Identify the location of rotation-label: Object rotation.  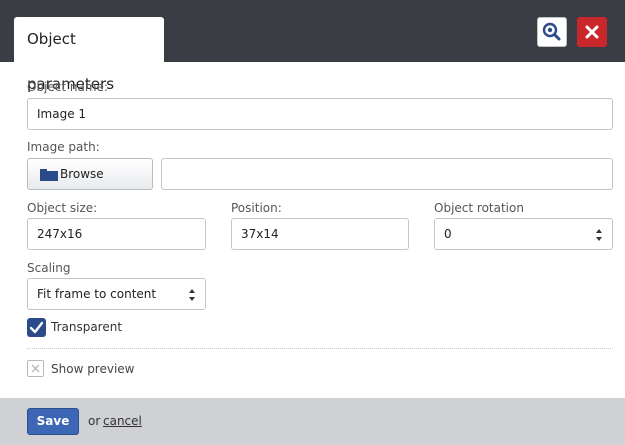
(479, 208).